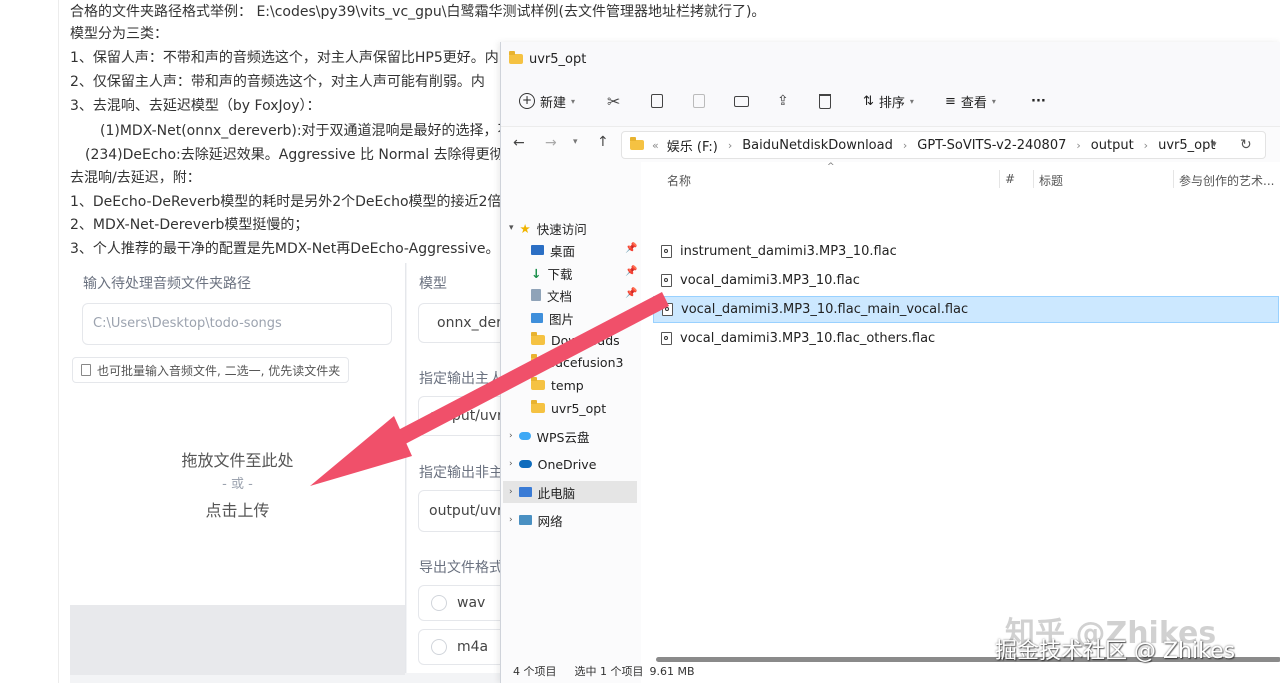 The image size is (1280, 683). I want to click on copy-button, so click(657, 101).